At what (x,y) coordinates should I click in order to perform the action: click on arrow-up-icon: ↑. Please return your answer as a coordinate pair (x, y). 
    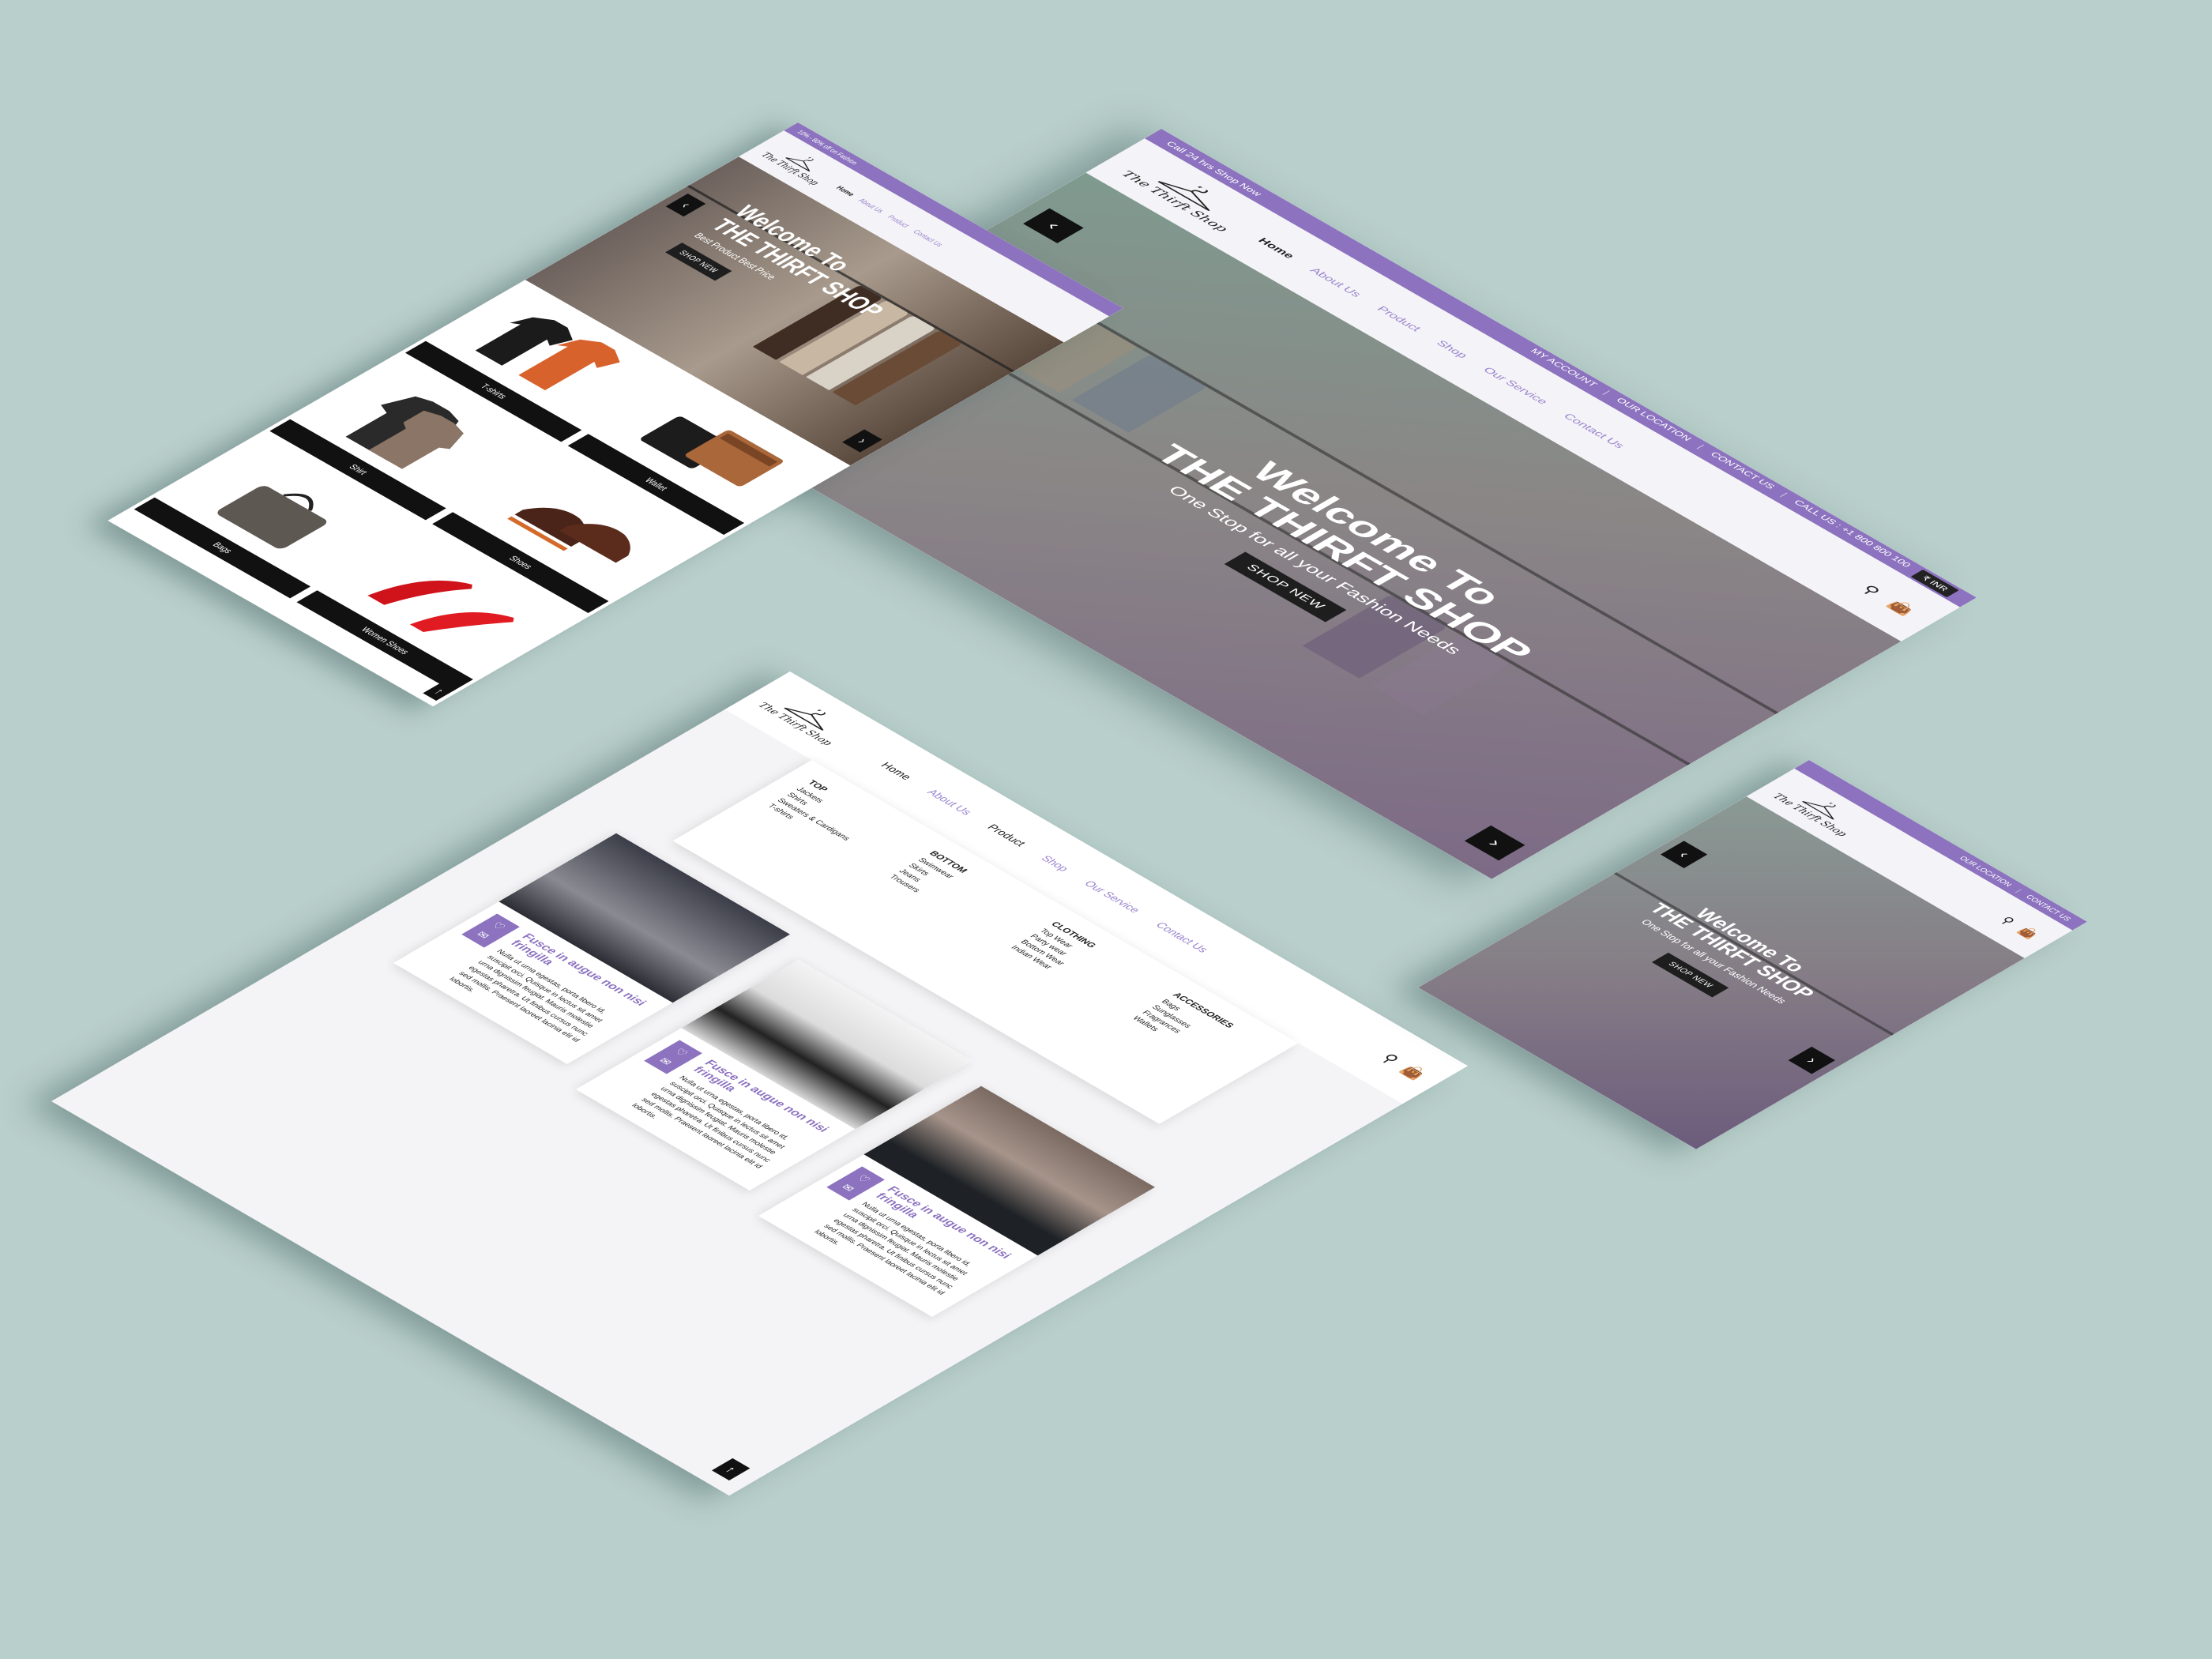
    Looking at the image, I should click on (731, 1469).